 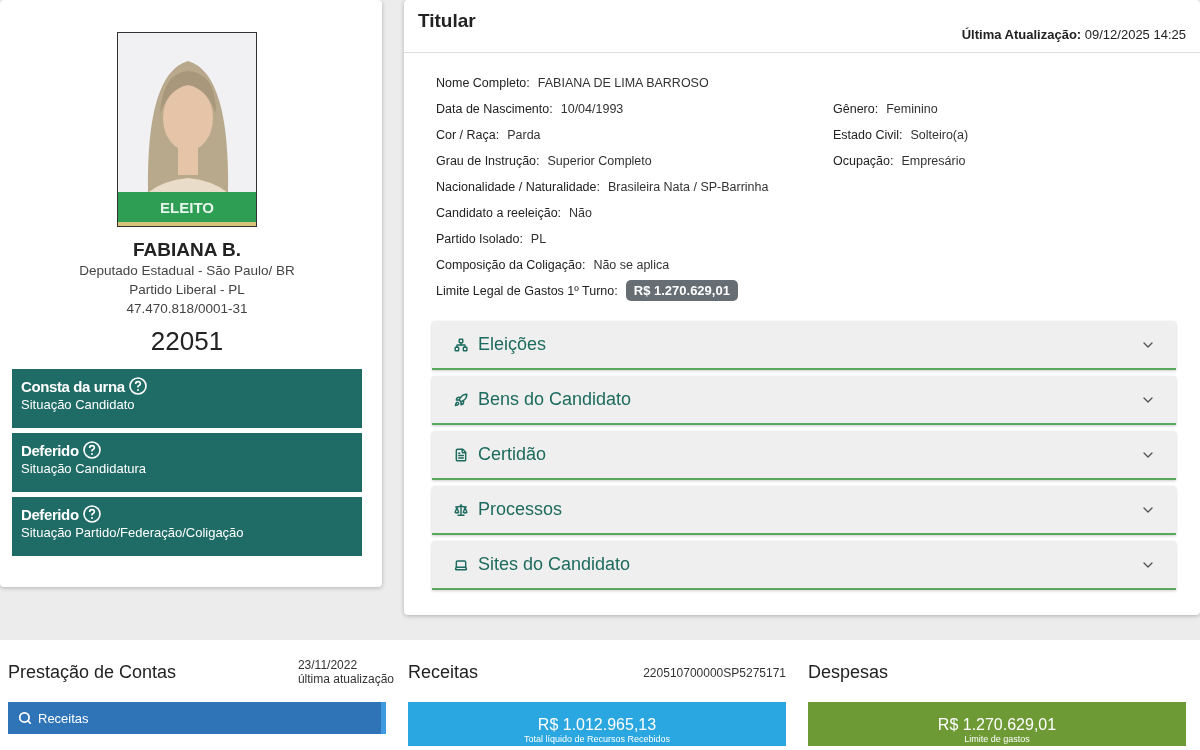 What do you see at coordinates (631, 265) in the screenshot?
I see `field-value: Não se aplica` at bounding box center [631, 265].